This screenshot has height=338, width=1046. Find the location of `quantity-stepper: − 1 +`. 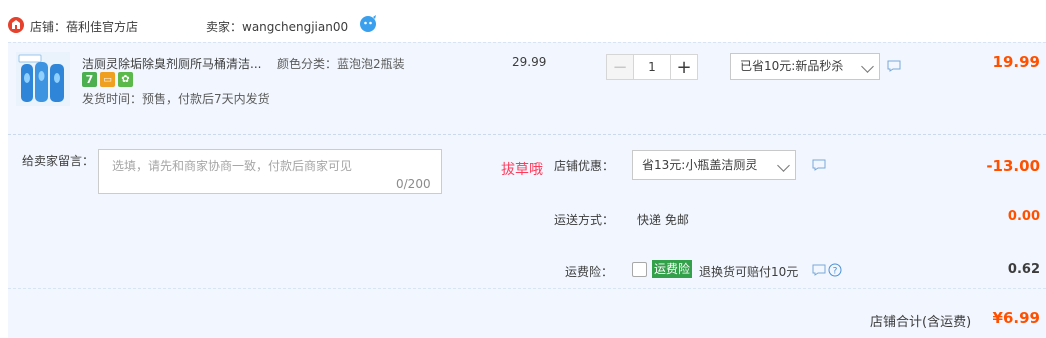

quantity-stepper: − 1 + is located at coordinates (652, 67).